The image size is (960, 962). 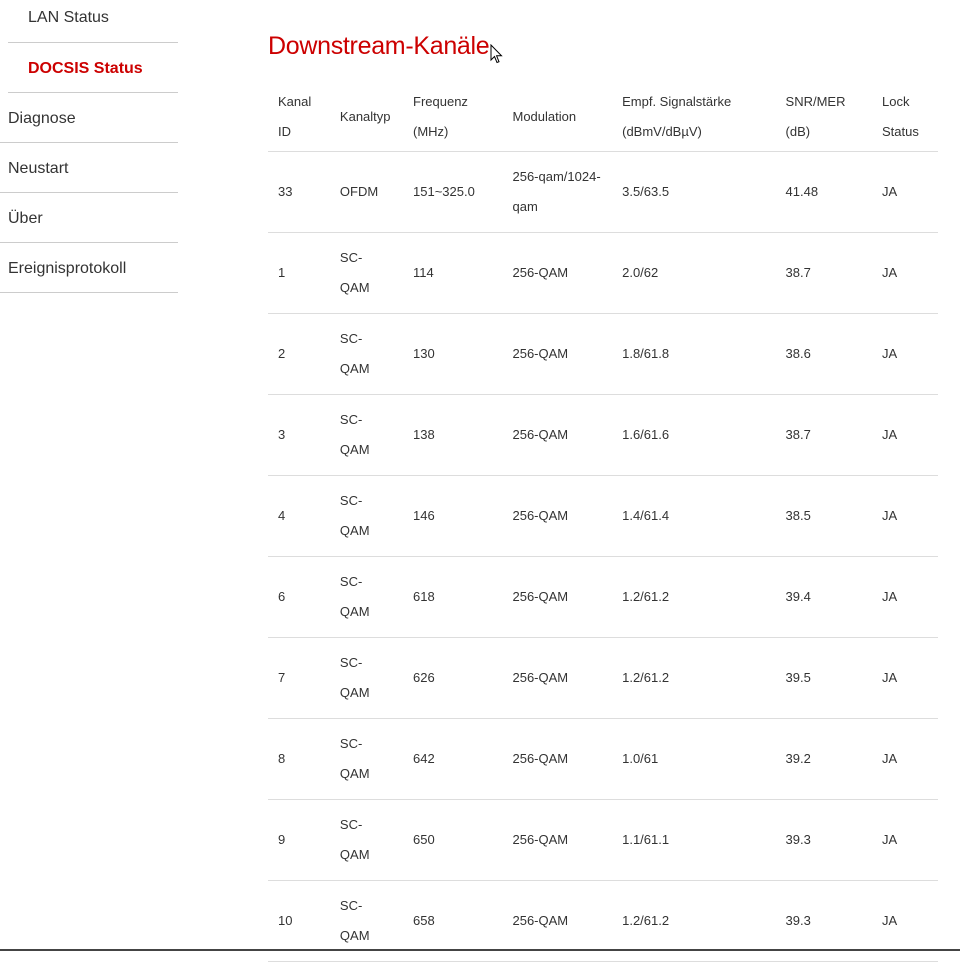 What do you see at coordinates (694, 273) in the screenshot?
I see `cell-signal: 2.0/62` at bounding box center [694, 273].